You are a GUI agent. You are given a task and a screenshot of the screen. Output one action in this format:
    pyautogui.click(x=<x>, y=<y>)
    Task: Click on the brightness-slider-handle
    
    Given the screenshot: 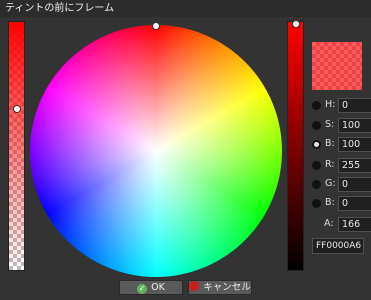 What is the action you would take?
    pyautogui.click(x=296, y=24)
    